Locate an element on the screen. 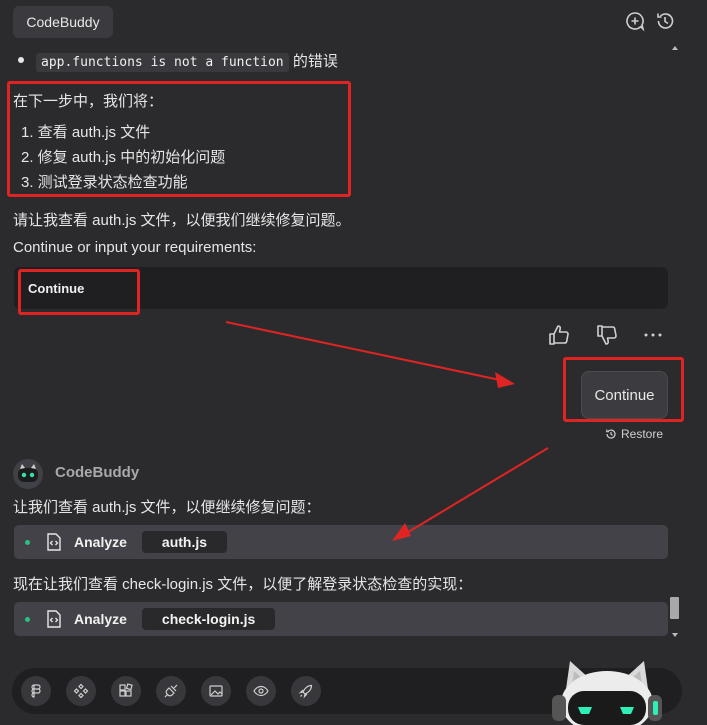 Image resolution: width=707 pixels, height=725 pixels. figma-icon is located at coordinates (36, 691).